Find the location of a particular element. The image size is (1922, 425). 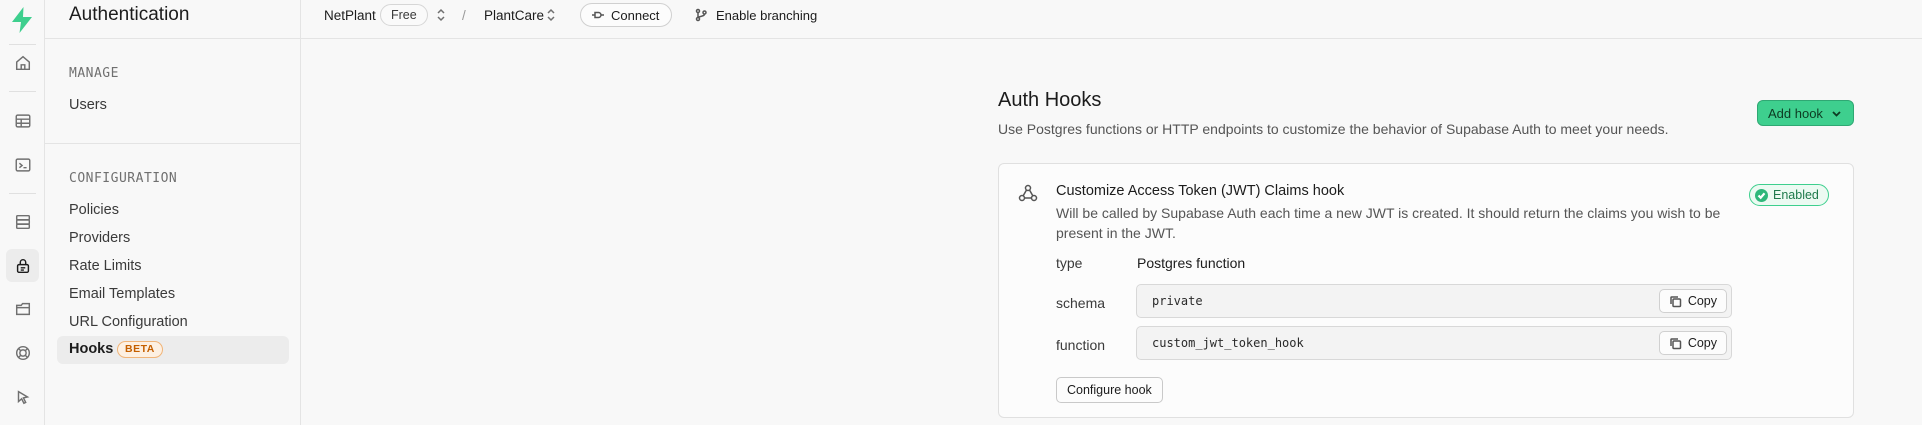

status-badge: Enabled is located at coordinates (1789, 195).